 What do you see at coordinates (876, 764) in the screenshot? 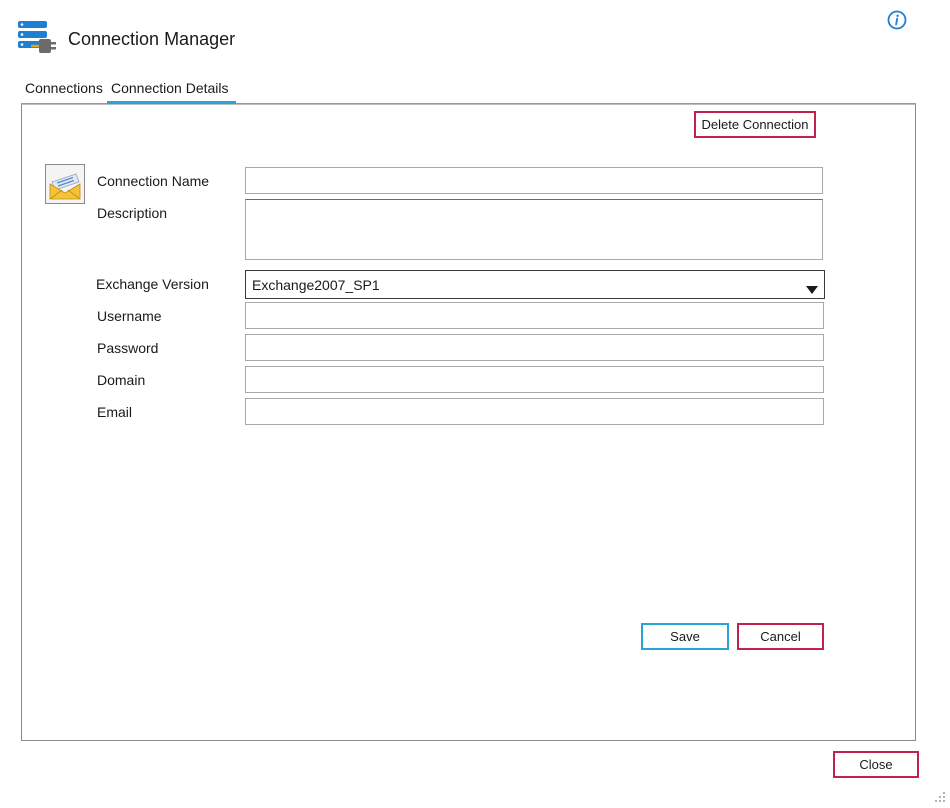
I see `close-button: Close` at bounding box center [876, 764].